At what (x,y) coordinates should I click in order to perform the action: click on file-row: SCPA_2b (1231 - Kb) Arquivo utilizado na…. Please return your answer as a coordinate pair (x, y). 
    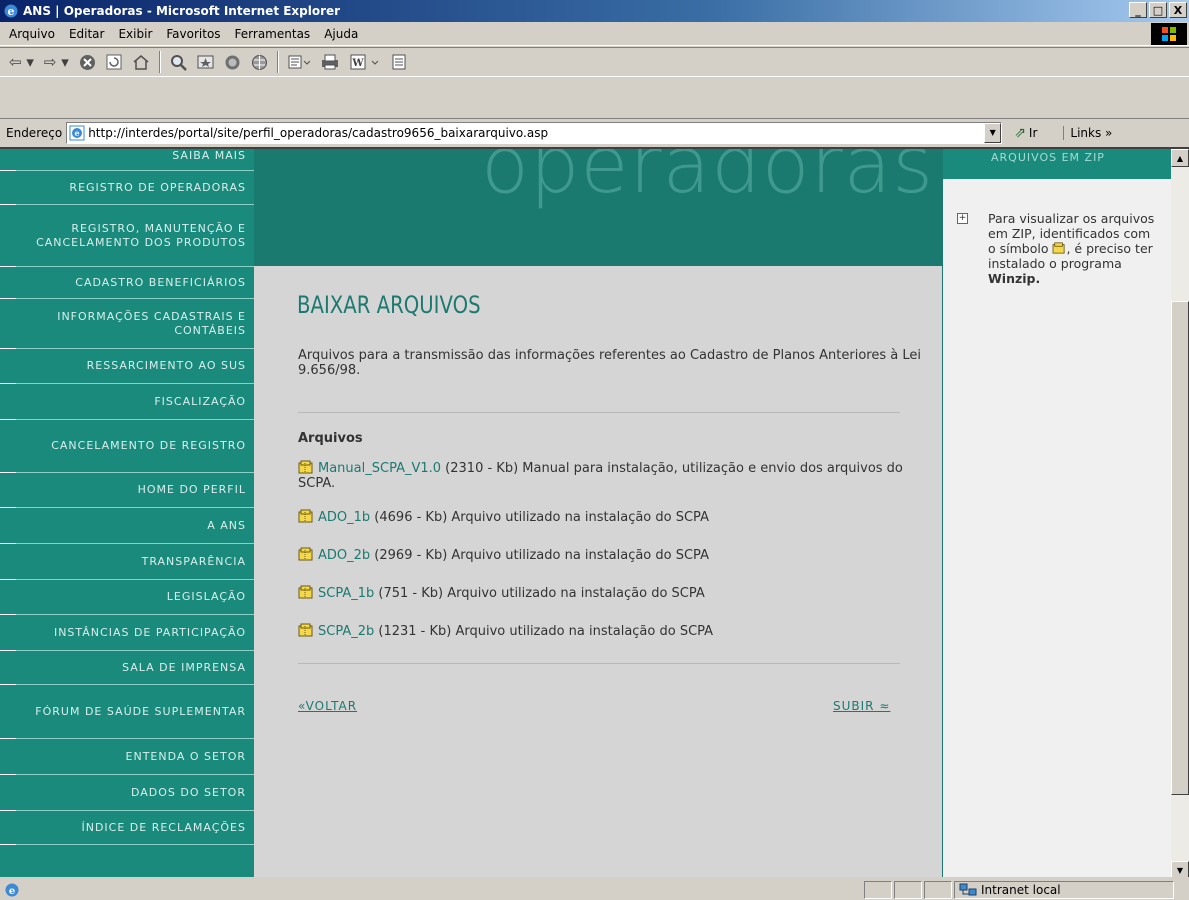
    Looking at the image, I should click on (621, 631).